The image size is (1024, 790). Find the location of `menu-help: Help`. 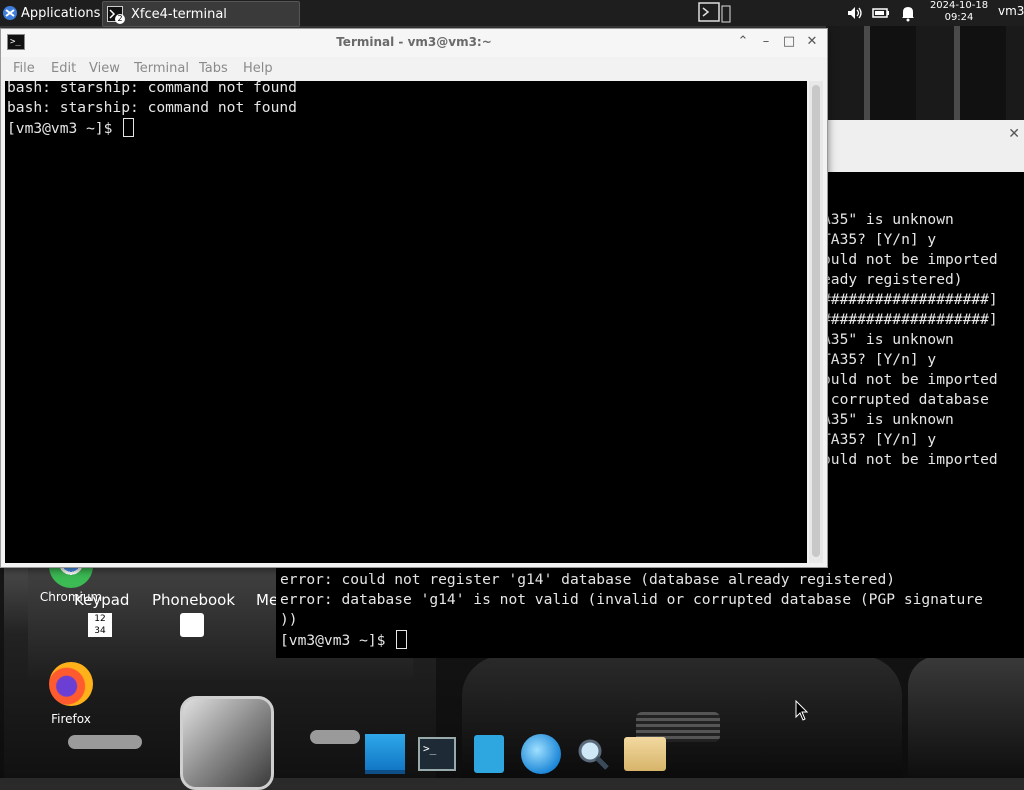

menu-help: Help is located at coordinates (258, 68).